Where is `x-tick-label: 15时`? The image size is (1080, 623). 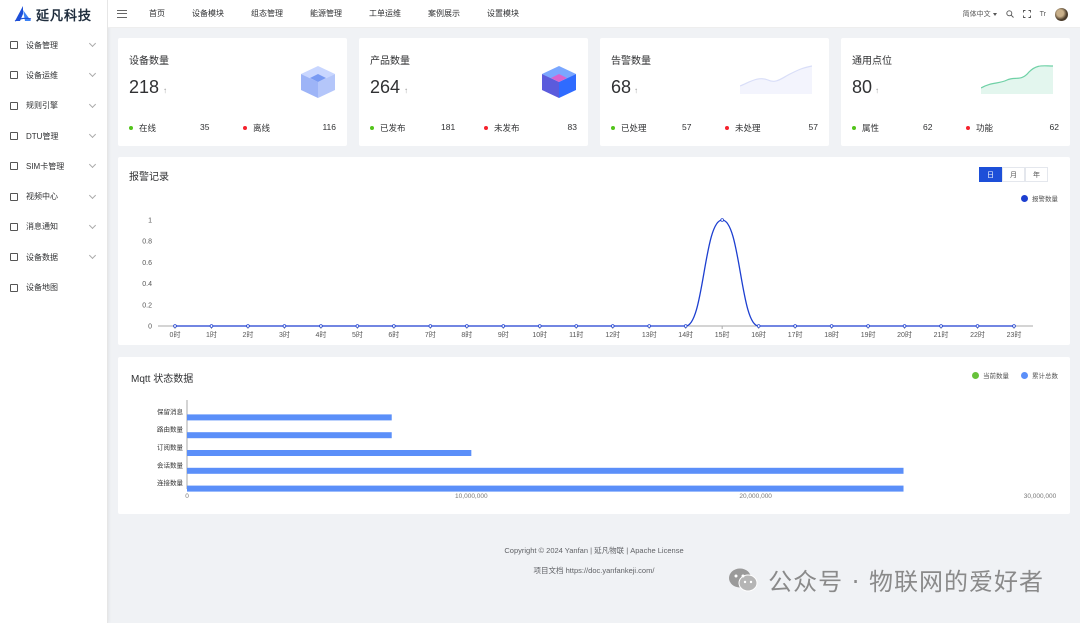
x-tick-label: 15时 is located at coordinates (722, 334).